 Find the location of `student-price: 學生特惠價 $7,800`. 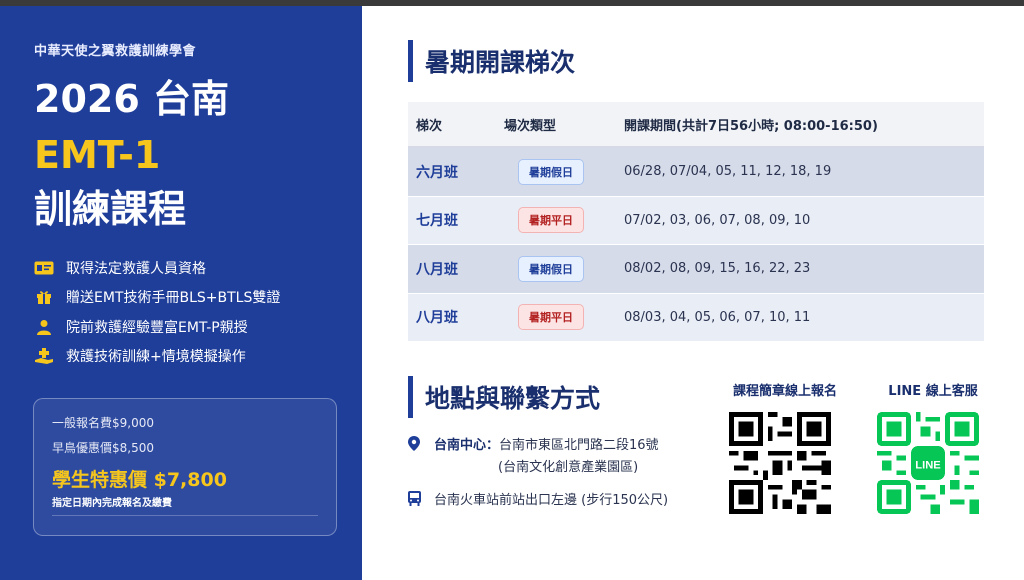

student-price: 學生特惠價 $7,800 is located at coordinates (139, 480).